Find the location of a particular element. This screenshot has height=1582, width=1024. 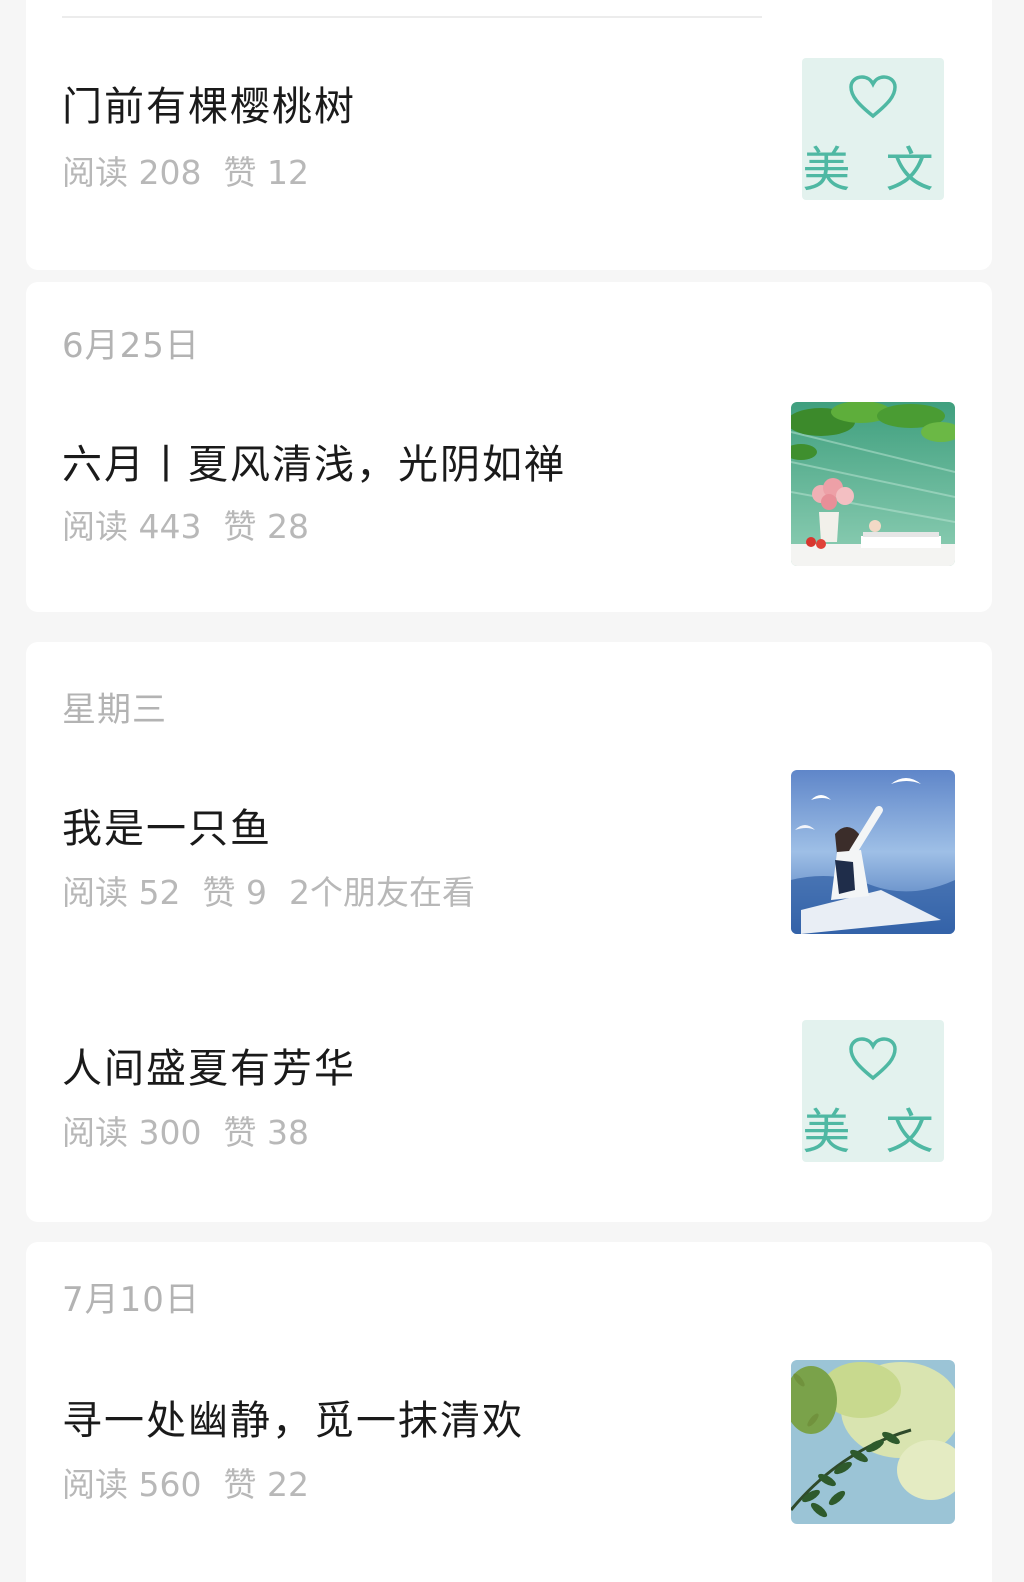

article-title: 六月丨夏风清浅，光阴如禅 is located at coordinates (314, 461).